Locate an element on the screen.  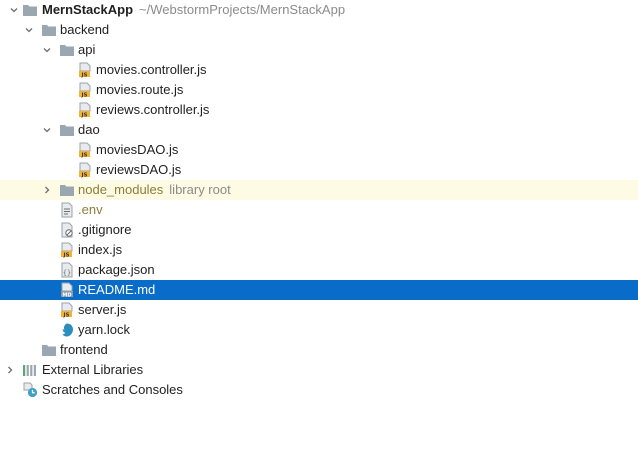
svg-text: MD is located at coordinates (66, 295).